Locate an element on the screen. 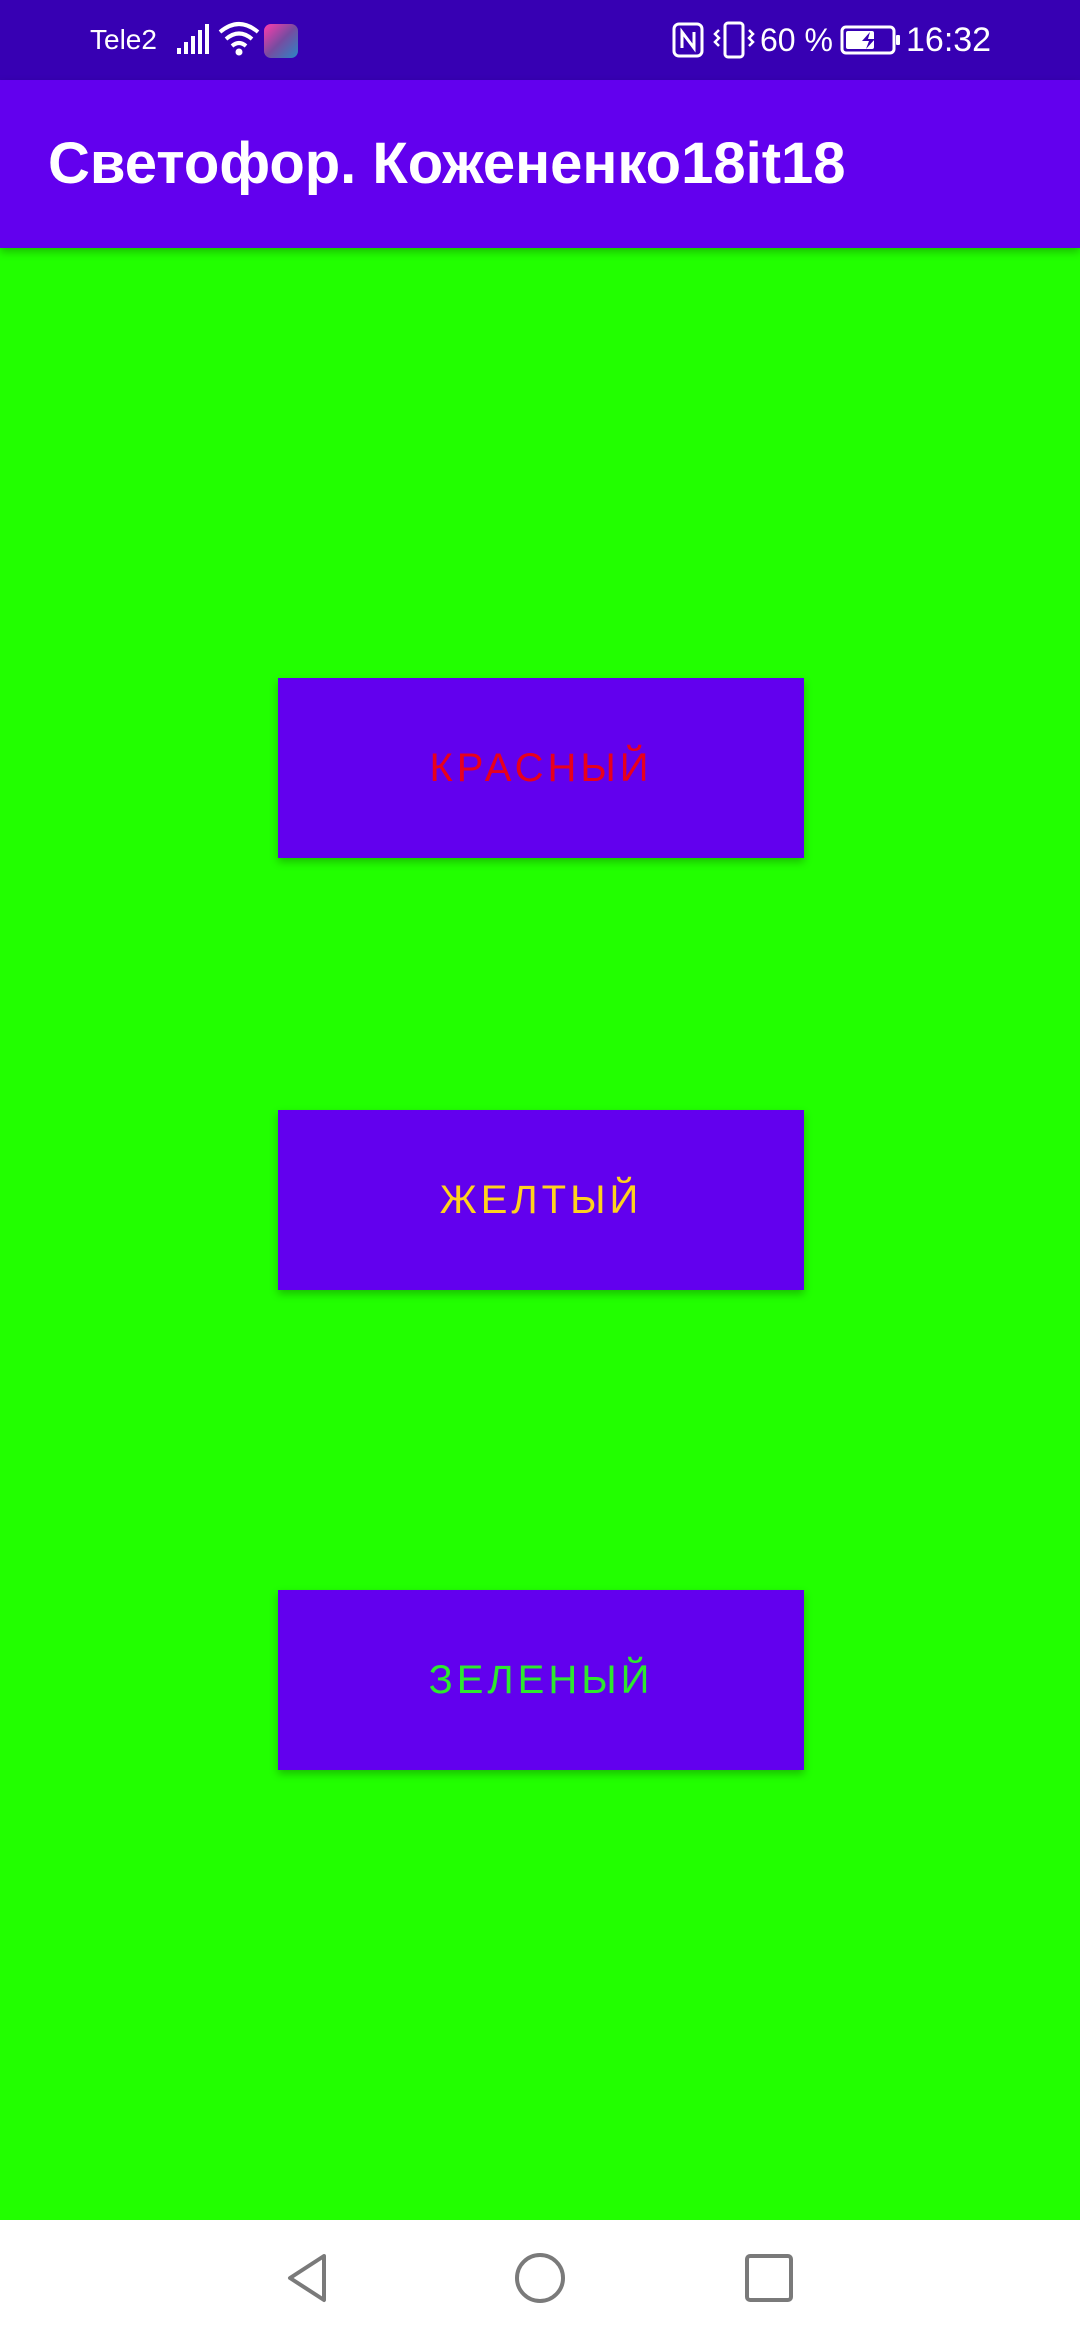 The width and height of the screenshot is (1080, 2340). yellow-button-label: ЖЕЛТЫЙ is located at coordinates (541, 1199).